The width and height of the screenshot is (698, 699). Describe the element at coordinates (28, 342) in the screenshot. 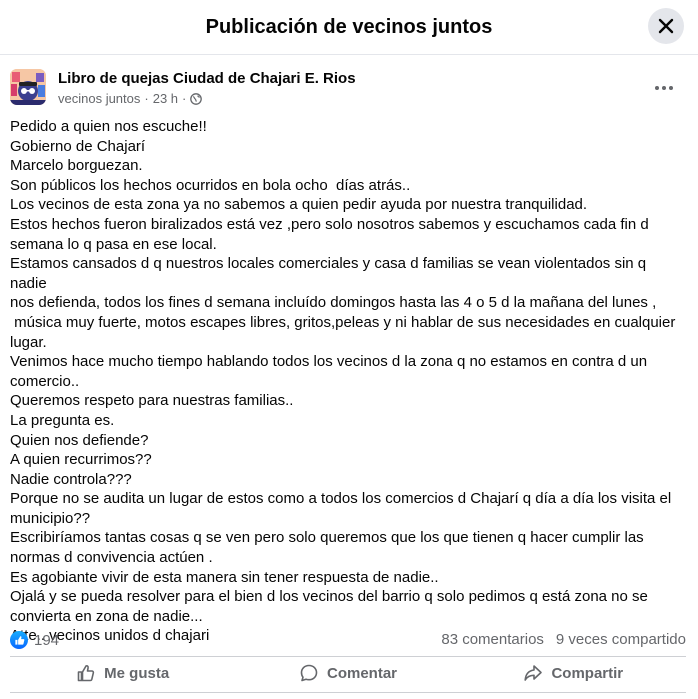

I see `post-text-line: lugar.` at that location.